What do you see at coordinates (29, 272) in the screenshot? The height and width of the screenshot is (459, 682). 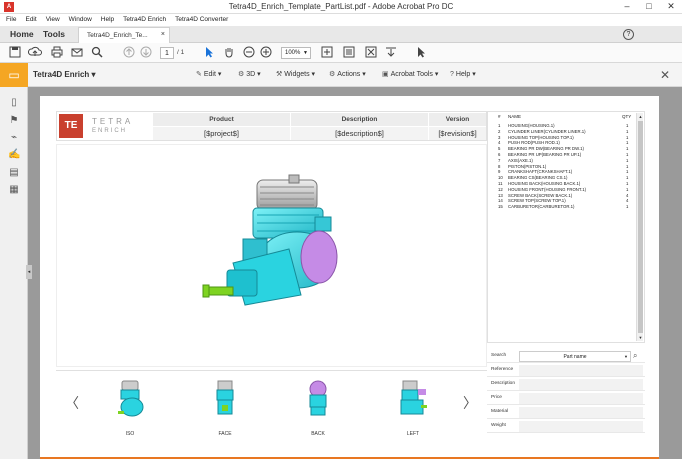 I see `expand-pane-handle: ◂` at bounding box center [29, 272].